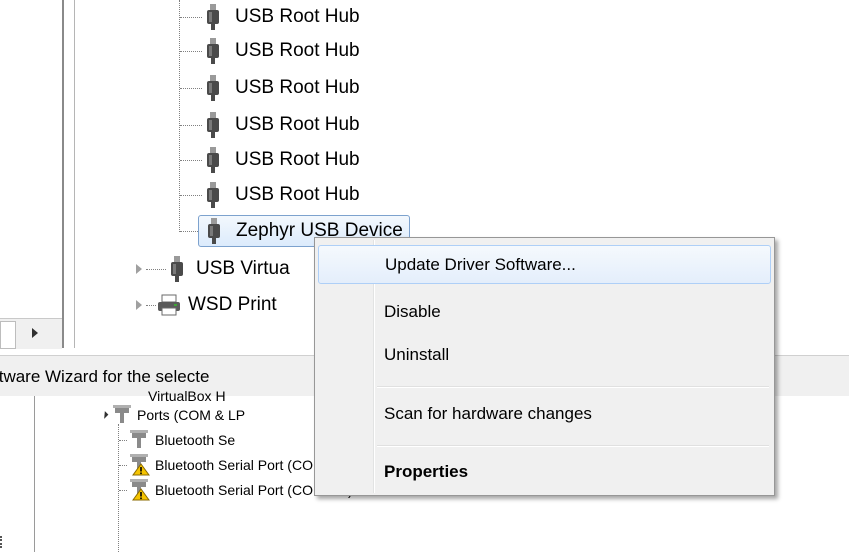 This screenshot has width=849, height=552. Describe the element at coordinates (417, 354) in the screenshot. I see `menu-item-label: Uninstall` at that location.